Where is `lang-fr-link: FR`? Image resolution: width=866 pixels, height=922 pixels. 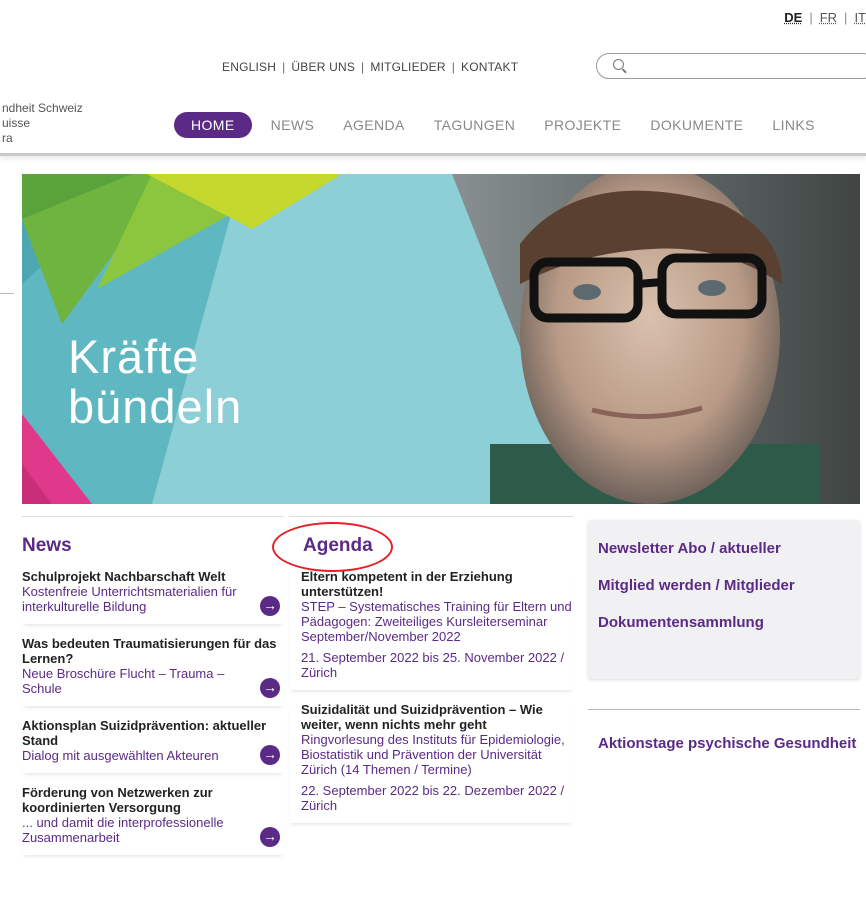 lang-fr-link: FR is located at coordinates (828, 17).